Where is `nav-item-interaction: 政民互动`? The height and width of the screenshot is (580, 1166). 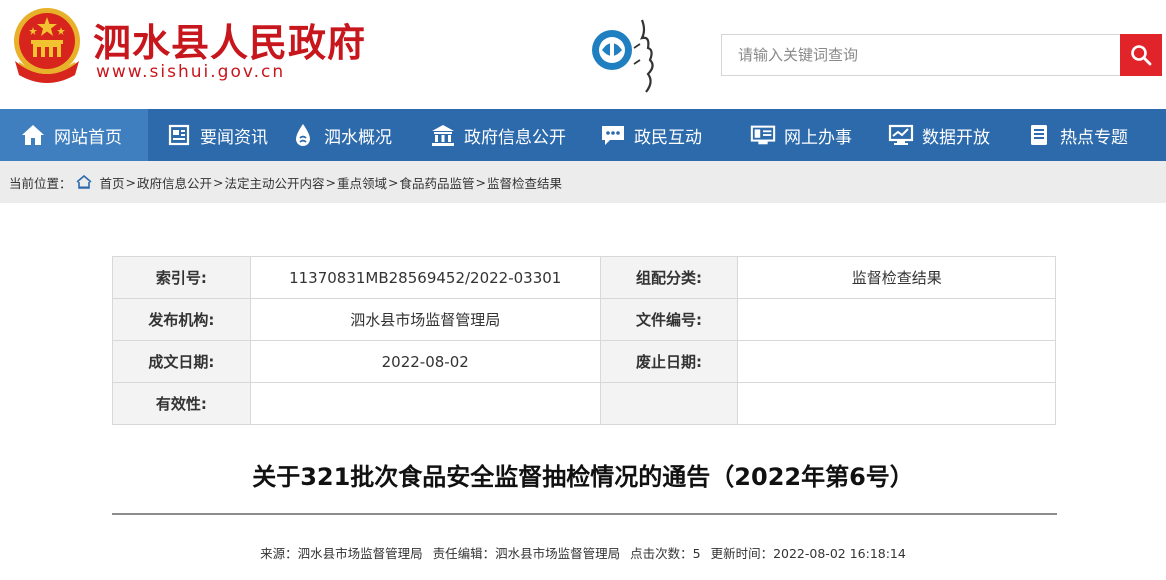 nav-item-interaction: 政民互动 is located at coordinates (669, 135).